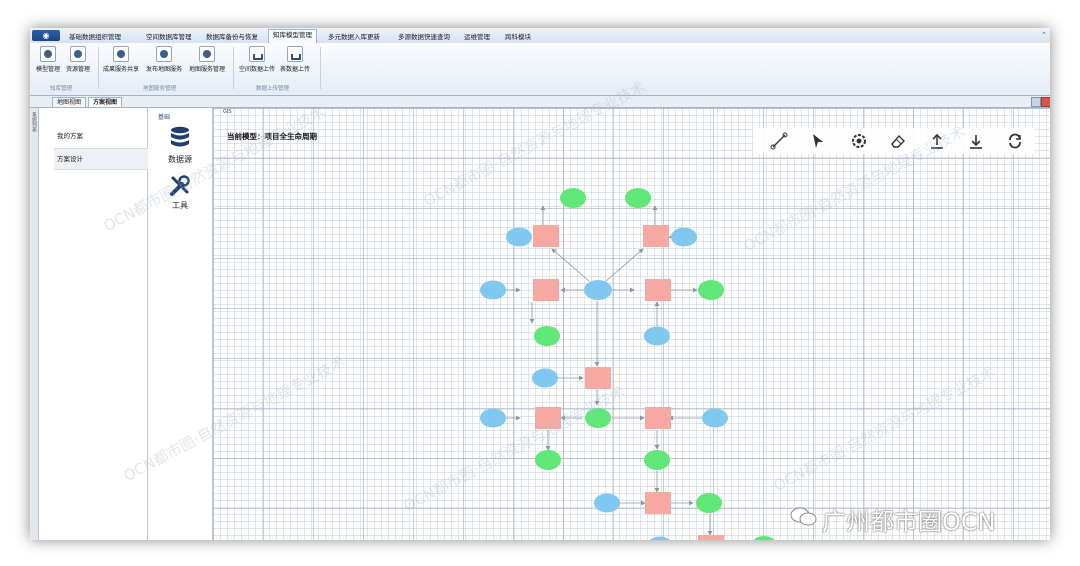 This screenshot has width=1080, height=566. I want to click on canvas-toolbar, so click(894, 141).